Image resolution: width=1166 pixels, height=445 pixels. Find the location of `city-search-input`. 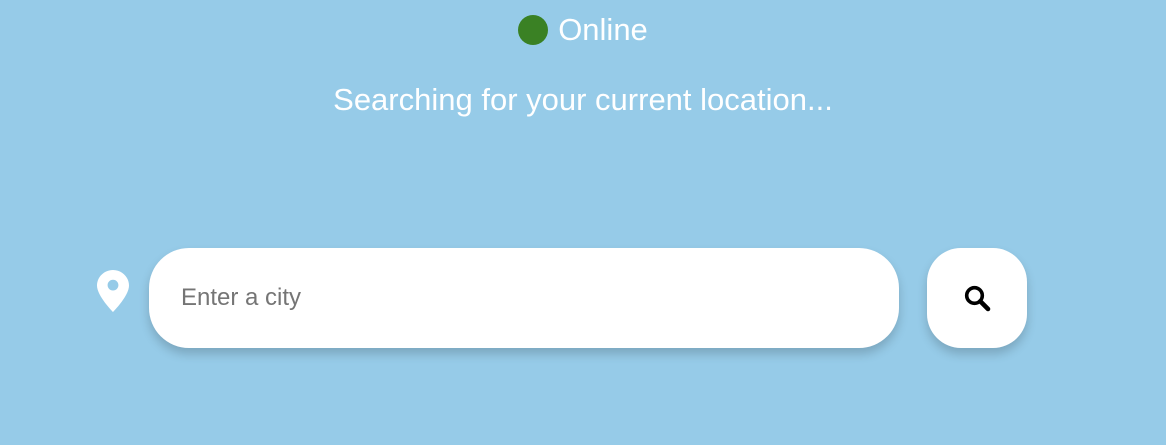

city-search-input is located at coordinates (524, 298).